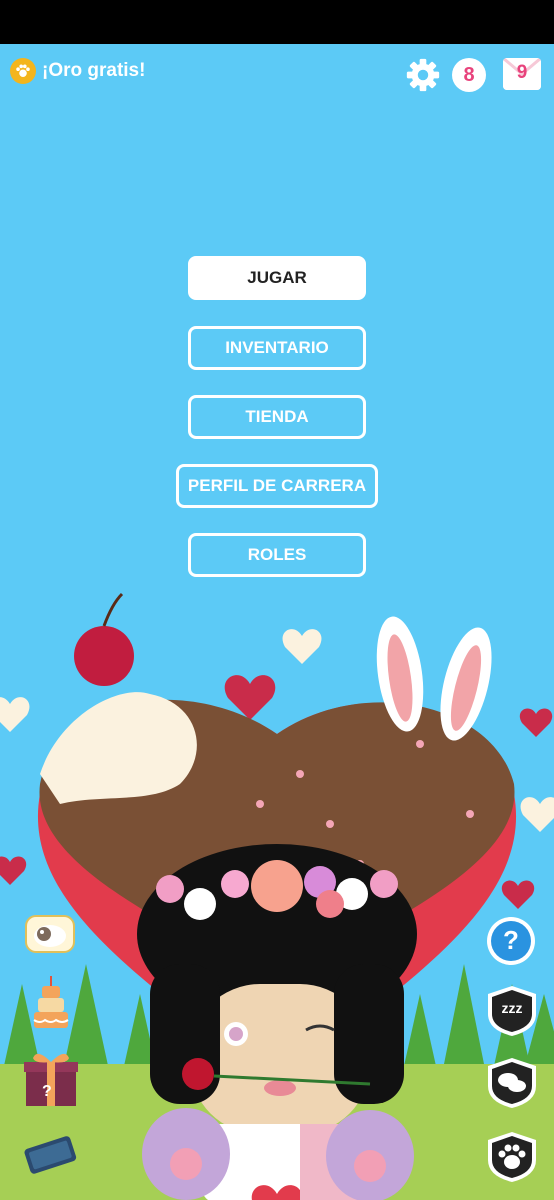 The height and width of the screenshot is (1200, 554). I want to click on free-gold-label: ¡Oro gratis!, so click(94, 70).